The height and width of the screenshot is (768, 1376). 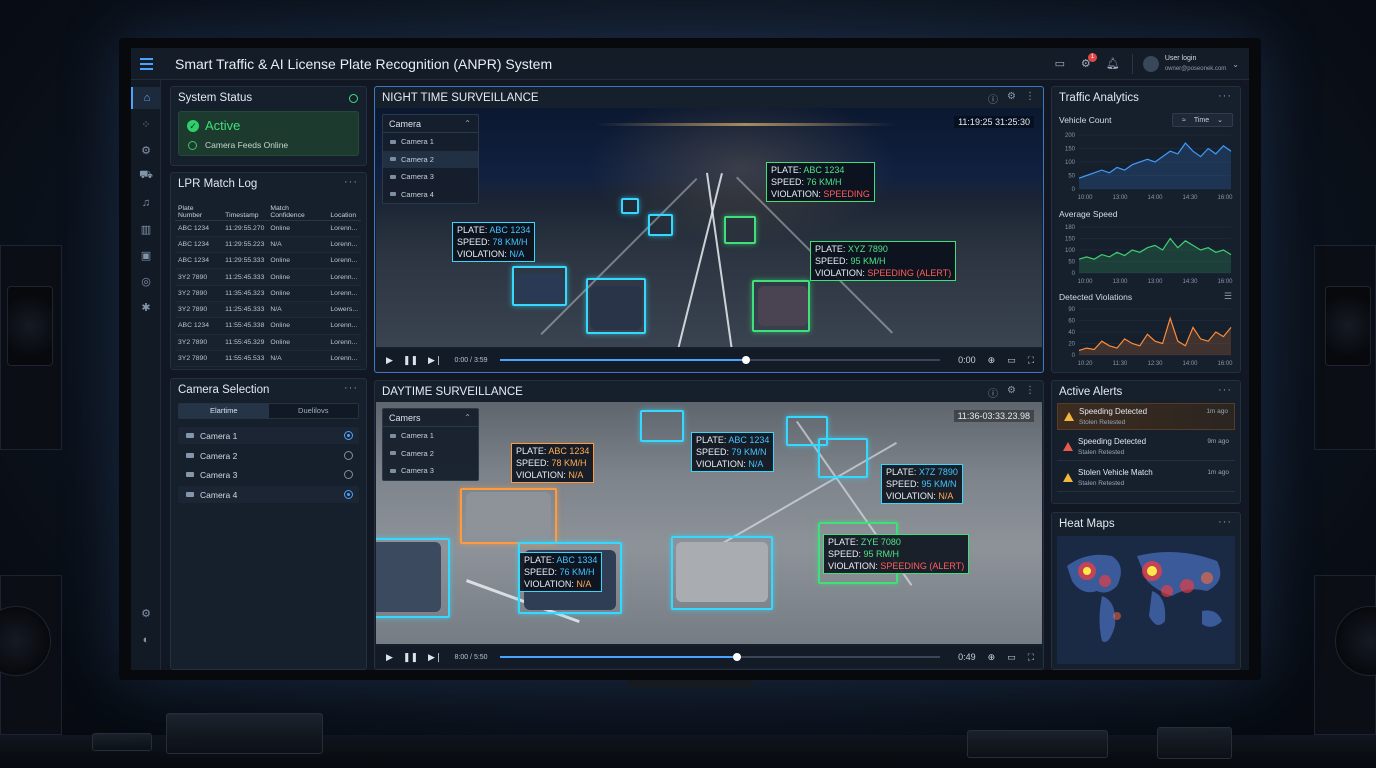 What do you see at coordinates (245, 210) in the screenshot?
I see `col-header: Timestamp` at bounding box center [245, 210].